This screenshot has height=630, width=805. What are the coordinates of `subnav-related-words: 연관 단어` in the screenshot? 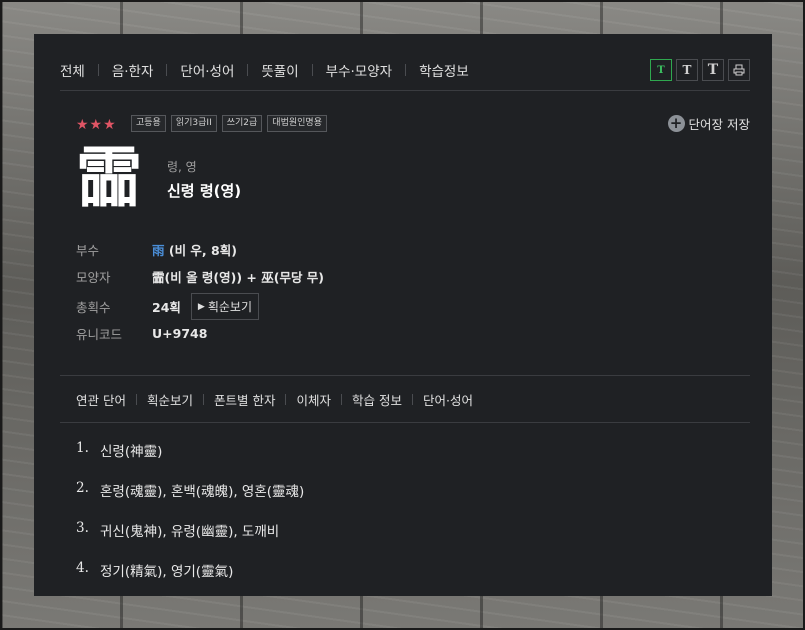 It's located at (101, 399).